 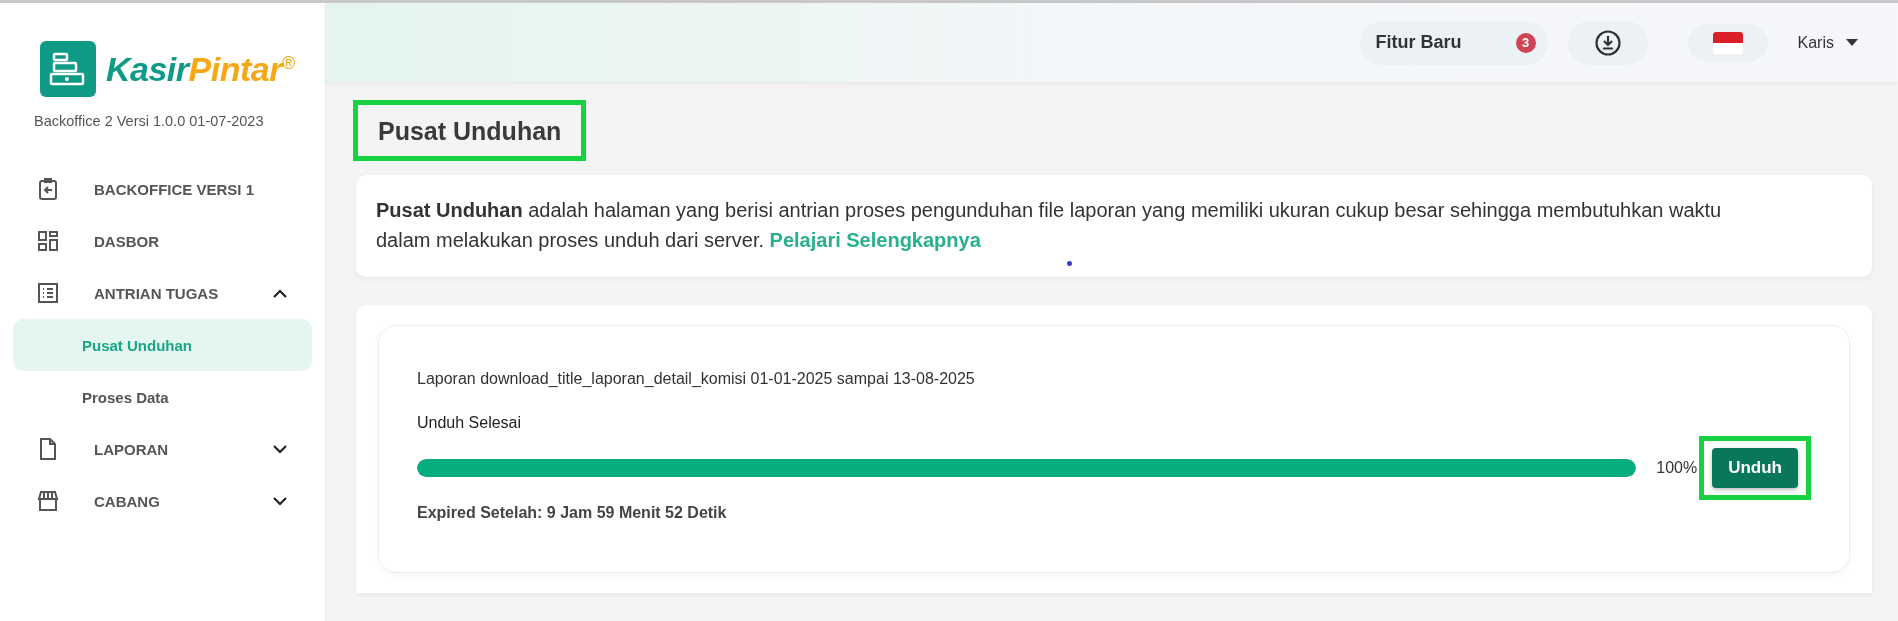 I want to click on download-icon, so click(x=1607, y=42).